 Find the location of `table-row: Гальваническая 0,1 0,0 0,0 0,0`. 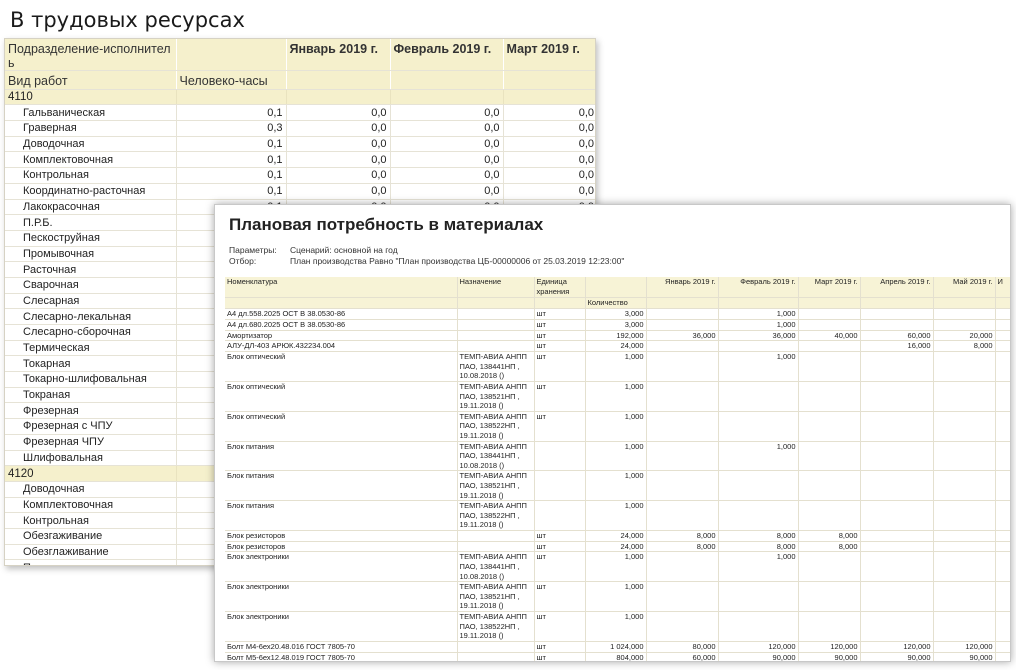

table-row: Гальваническая 0,1 0,0 0,0 0,0 is located at coordinates (300, 113).